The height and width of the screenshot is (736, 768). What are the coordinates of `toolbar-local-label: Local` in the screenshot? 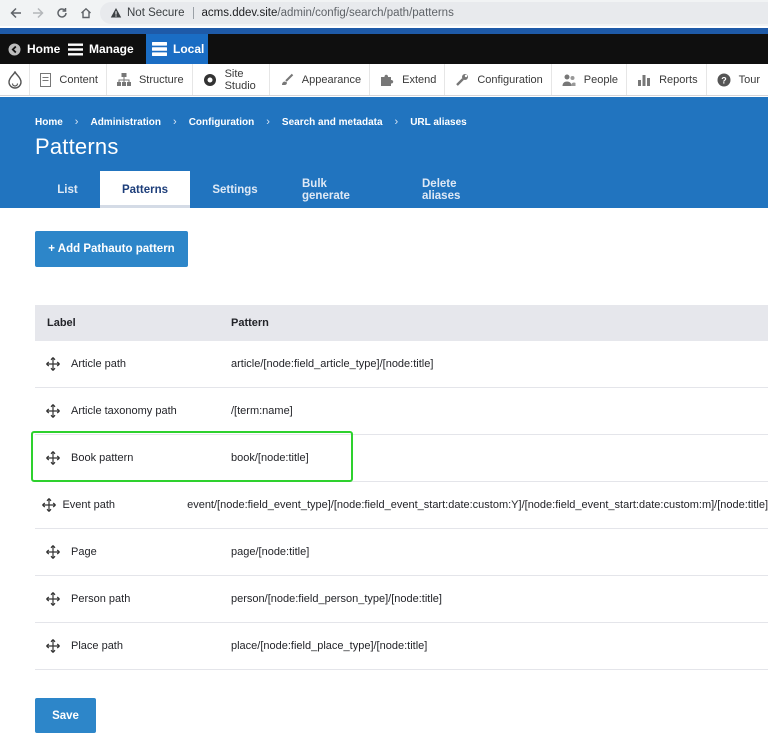 It's located at (189, 49).